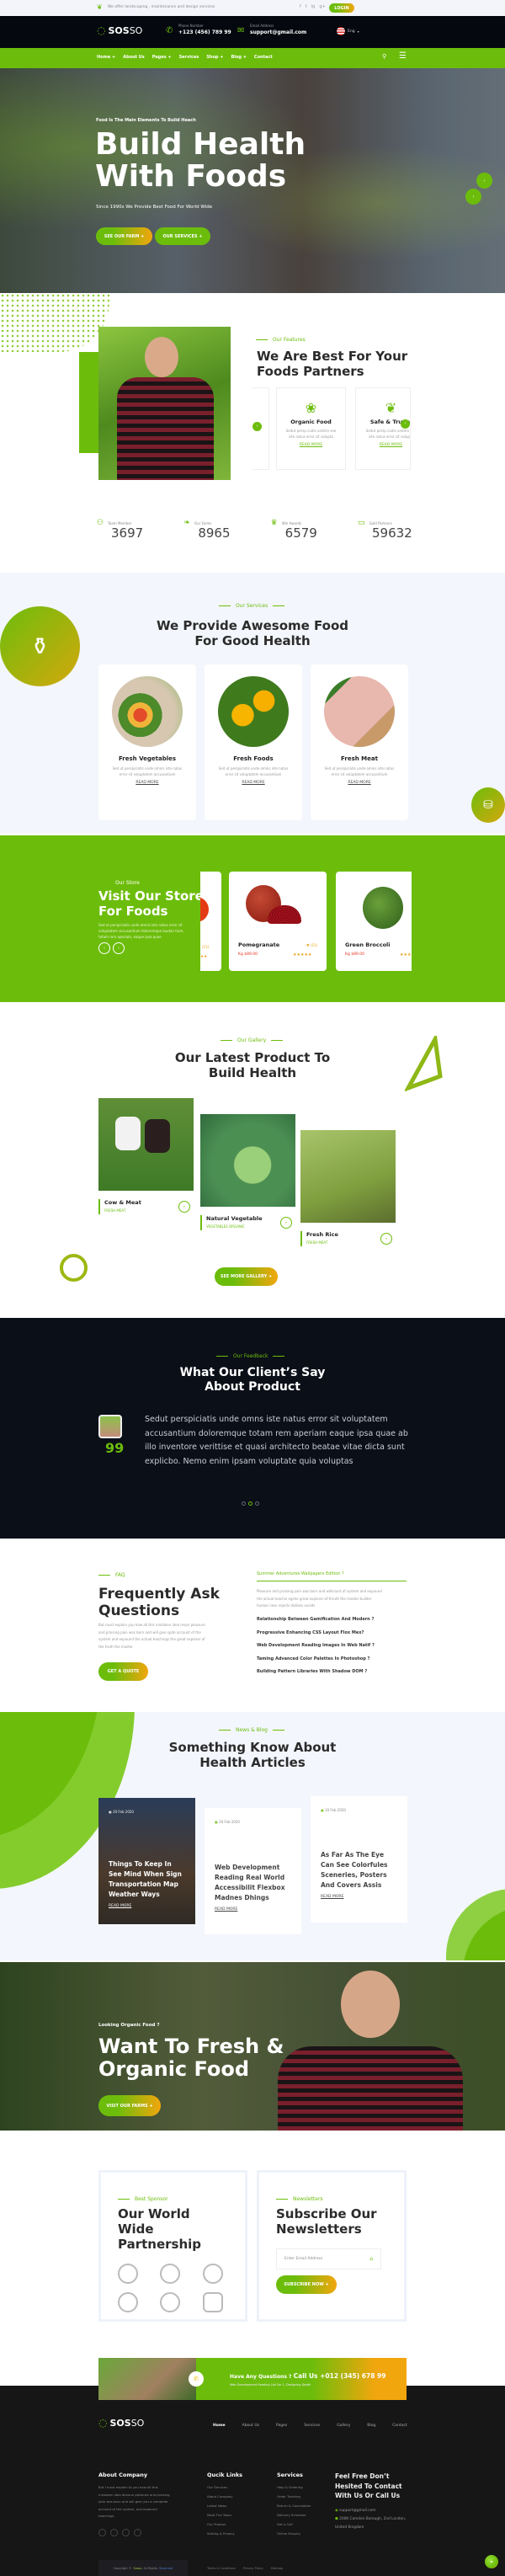 This screenshot has height=2576, width=505. What do you see at coordinates (182, 236) in the screenshot?
I see `our-services-button: OUR SERVICES +` at bounding box center [182, 236].